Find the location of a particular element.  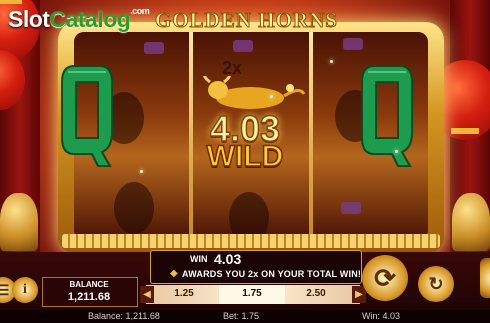

bet-option: 2.50 is located at coordinates (316, 293).